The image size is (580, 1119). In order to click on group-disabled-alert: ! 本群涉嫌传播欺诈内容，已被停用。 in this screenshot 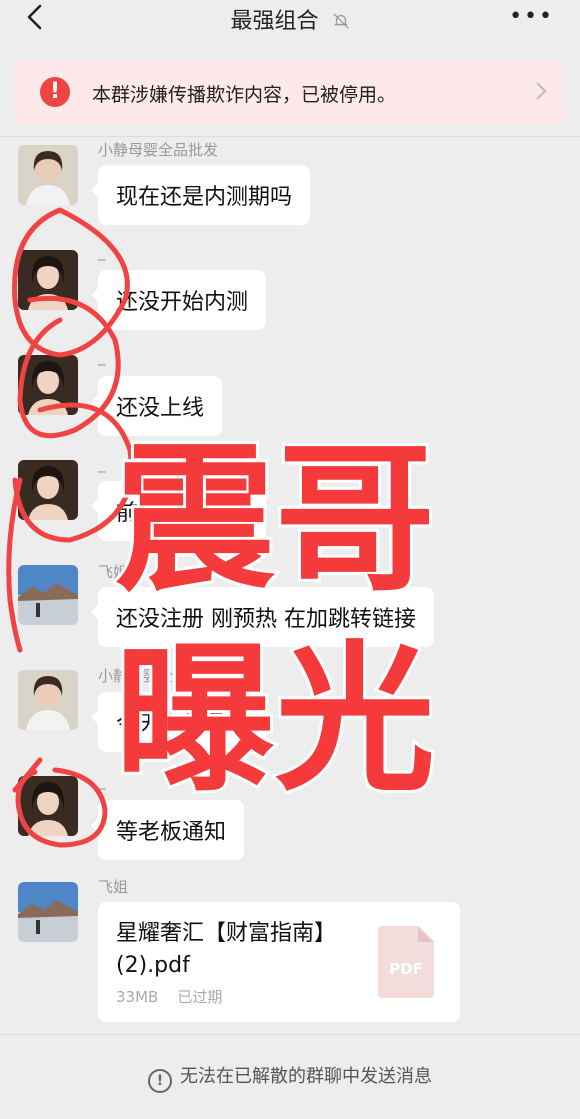, I will do `click(290, 92)`.